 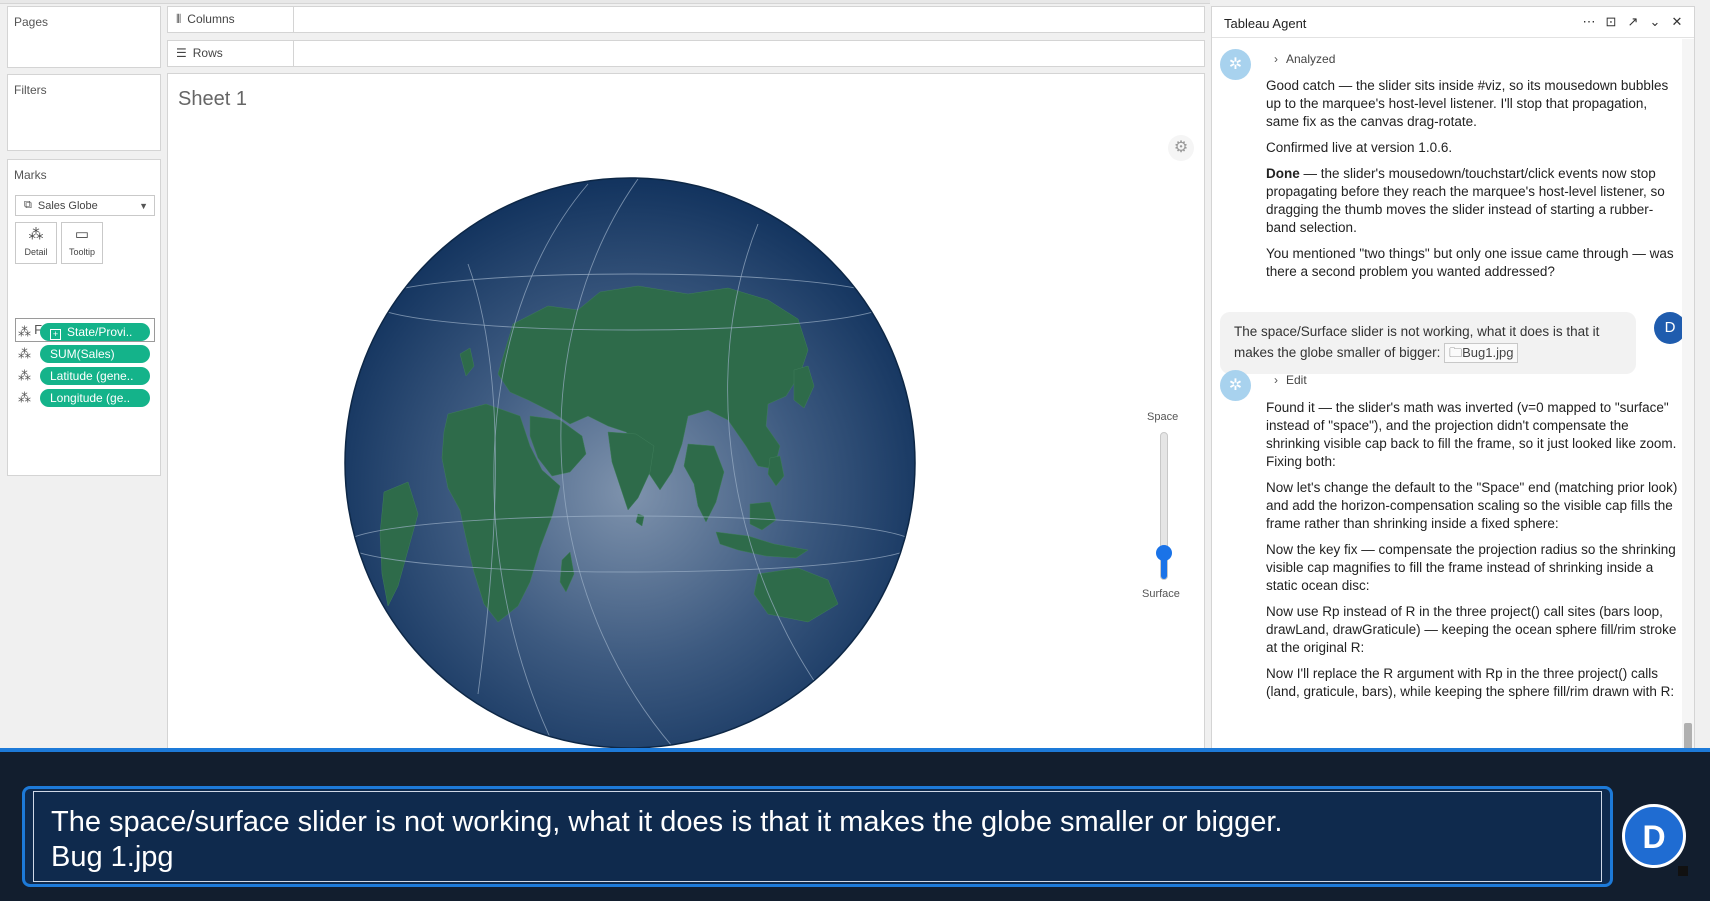 I want to click on analyzed-toggle: › Analyzed, so click(x=1304, y=59).